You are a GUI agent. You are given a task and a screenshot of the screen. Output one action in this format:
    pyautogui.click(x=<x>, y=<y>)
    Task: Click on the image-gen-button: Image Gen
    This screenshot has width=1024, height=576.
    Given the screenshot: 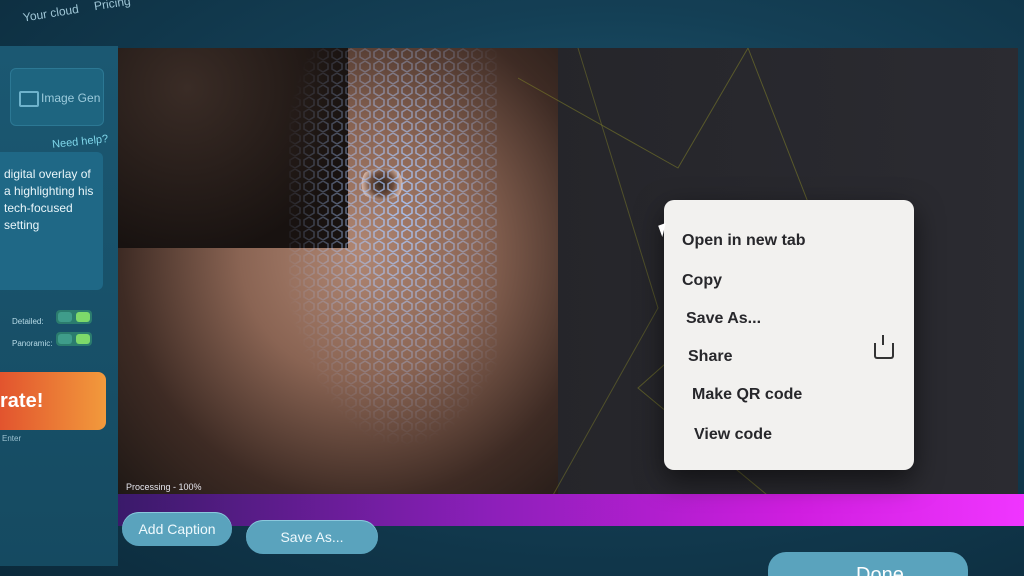 What is the action you would take?
    pyautogui.click(x=57, y=97)
    